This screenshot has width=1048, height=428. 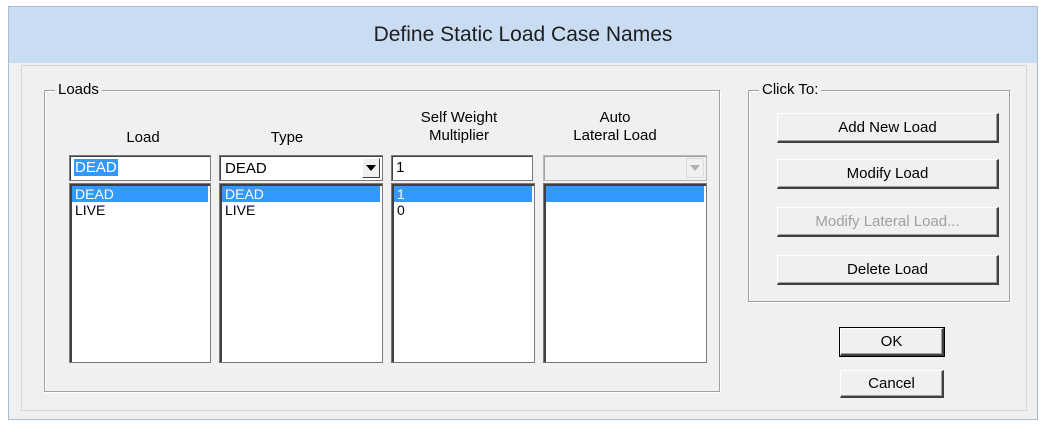 What do you see at coordinates (888, 270) in the screenshot?
I see `delete-load-button: Delete Load` at bounding box center [888, 270].